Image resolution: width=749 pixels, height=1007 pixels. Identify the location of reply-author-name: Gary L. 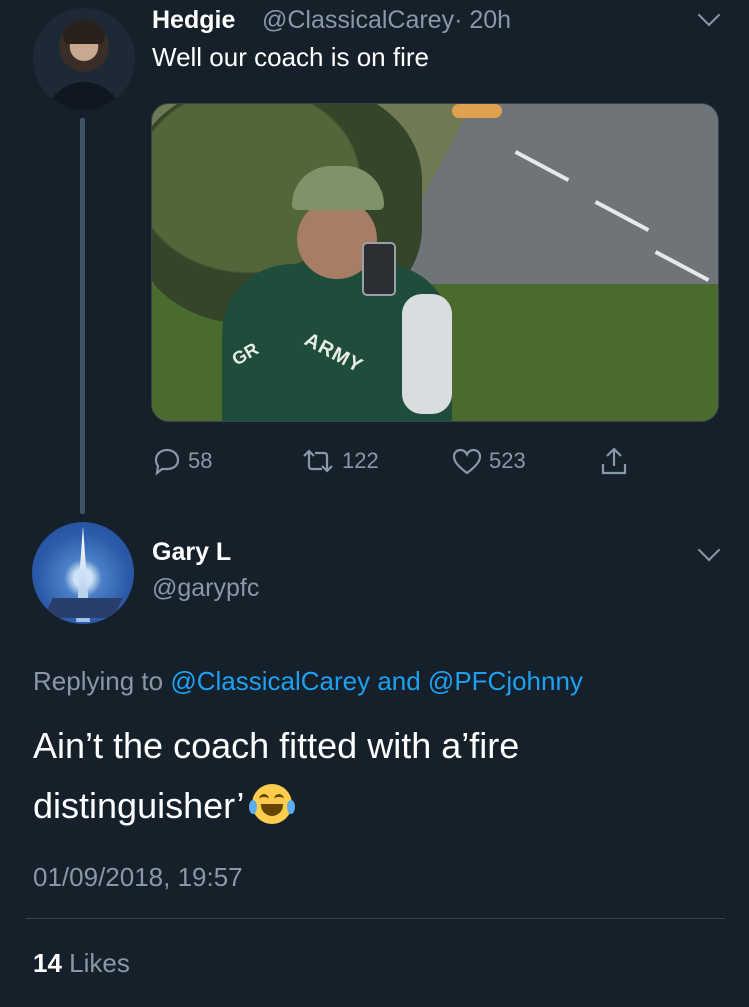
(191, 552).